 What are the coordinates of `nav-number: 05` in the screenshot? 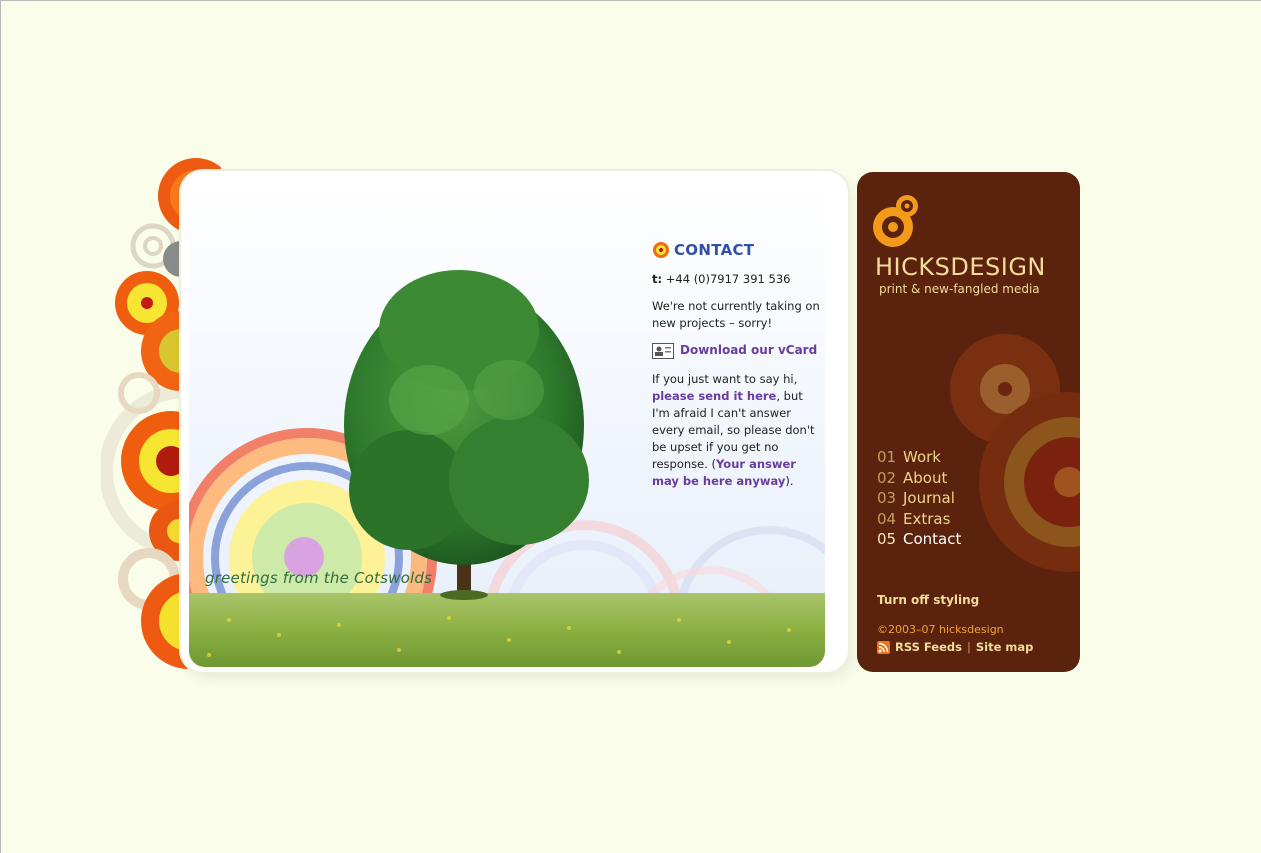 It's located at (887, 539).